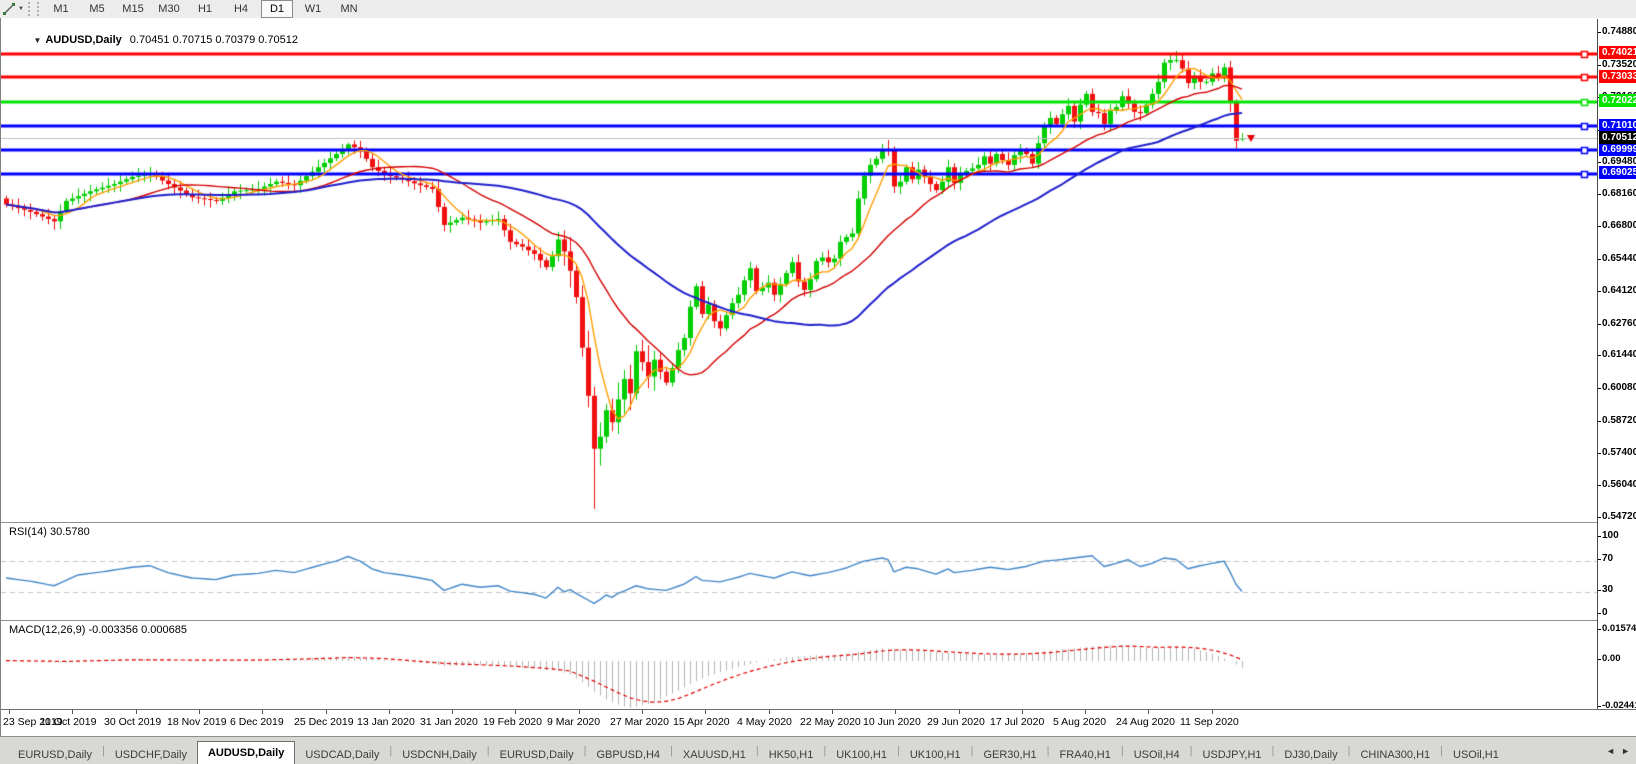 The height and width of the screenshot is (764, 1636). I want to click on price-axis-tick: 0.60080, so click(1617, 388).